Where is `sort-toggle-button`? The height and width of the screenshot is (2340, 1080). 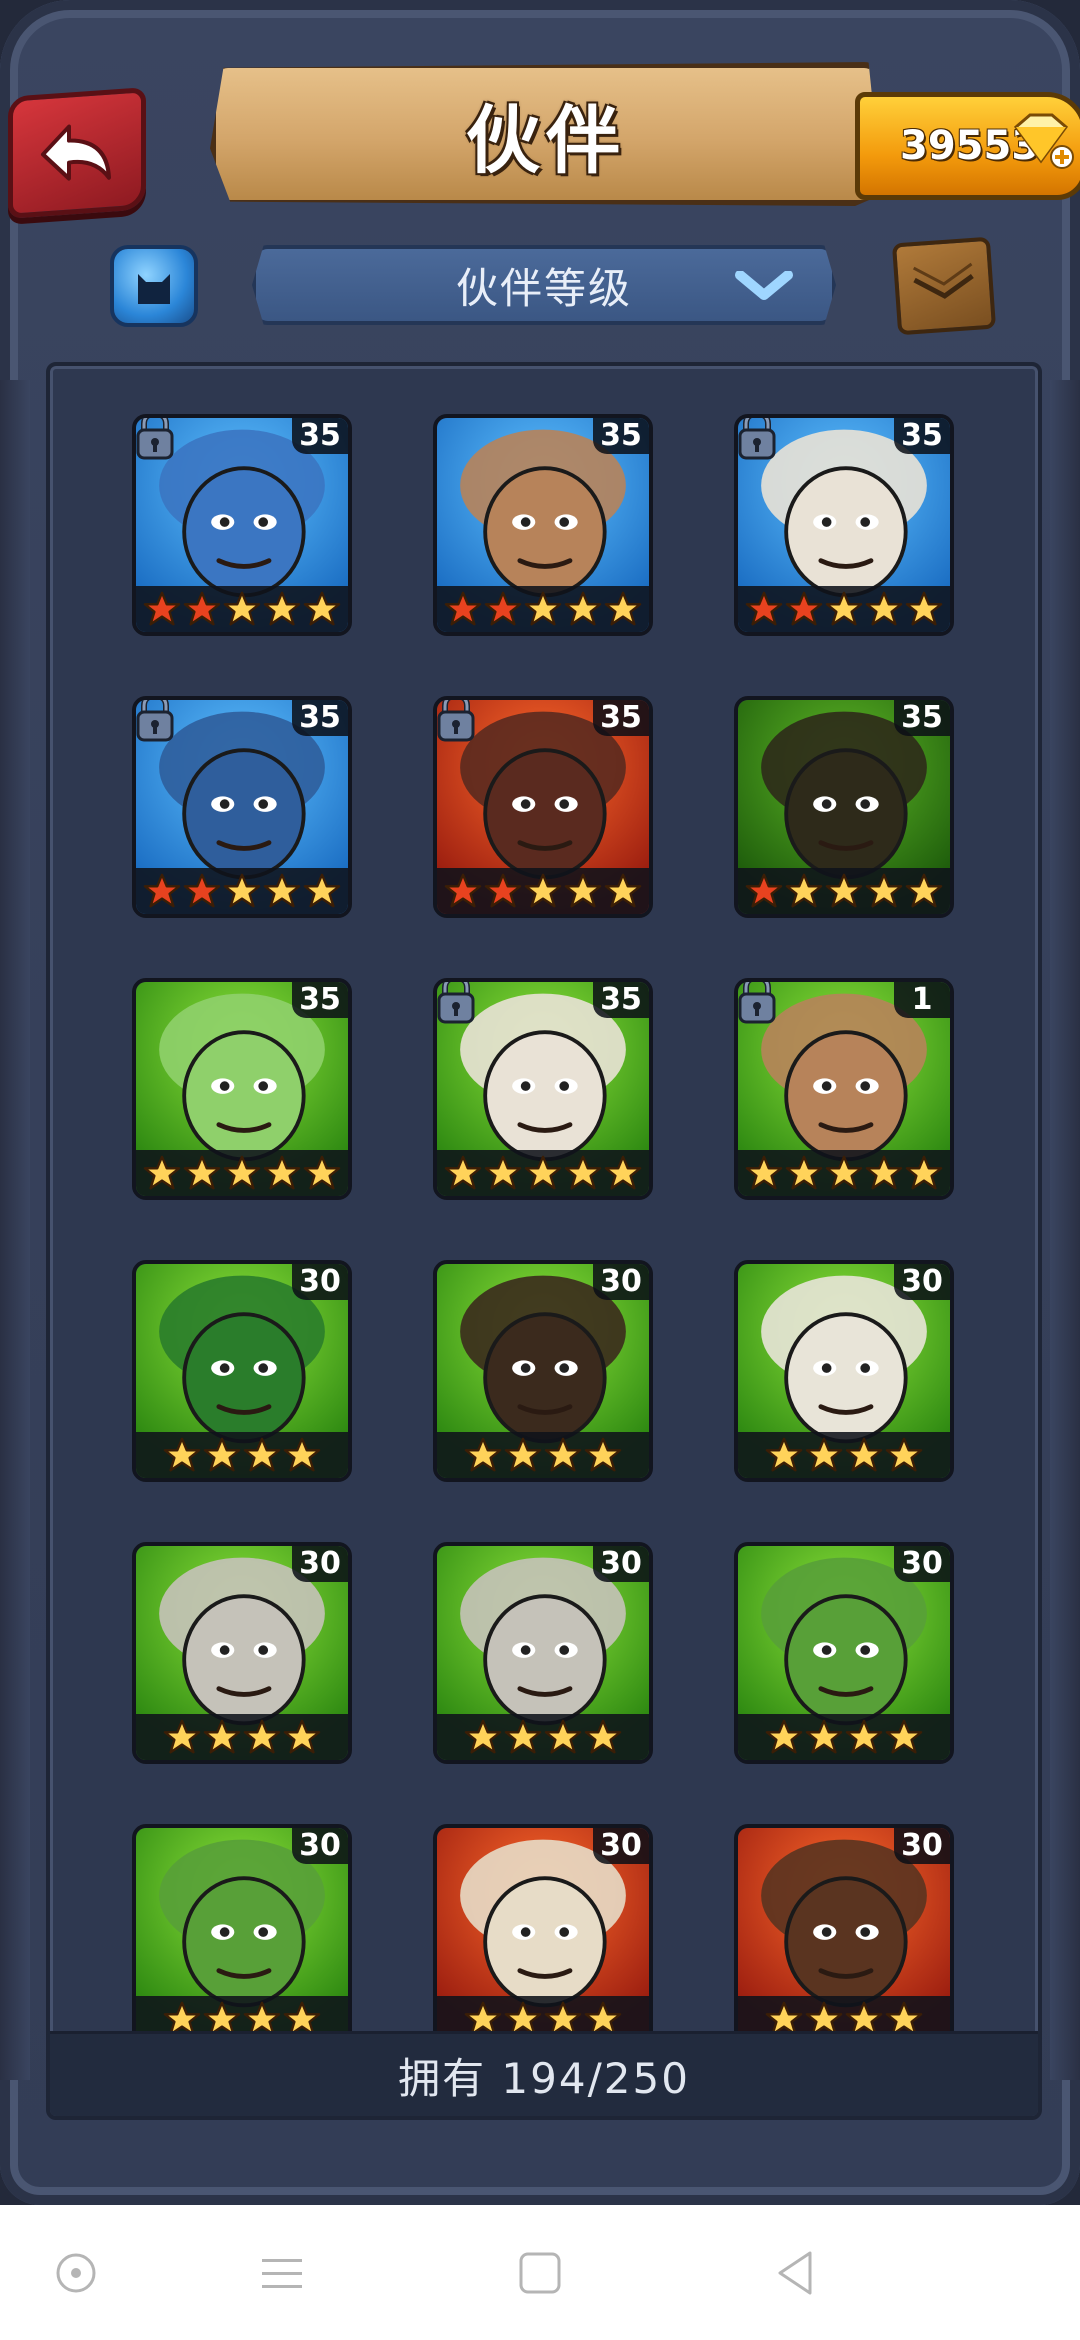 sort-toggle-button is located at coordinates (154, 286).